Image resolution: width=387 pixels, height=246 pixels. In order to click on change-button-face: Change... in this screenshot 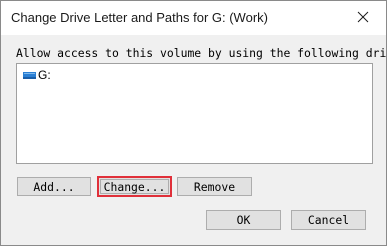, I will do `click(134, 186)`.